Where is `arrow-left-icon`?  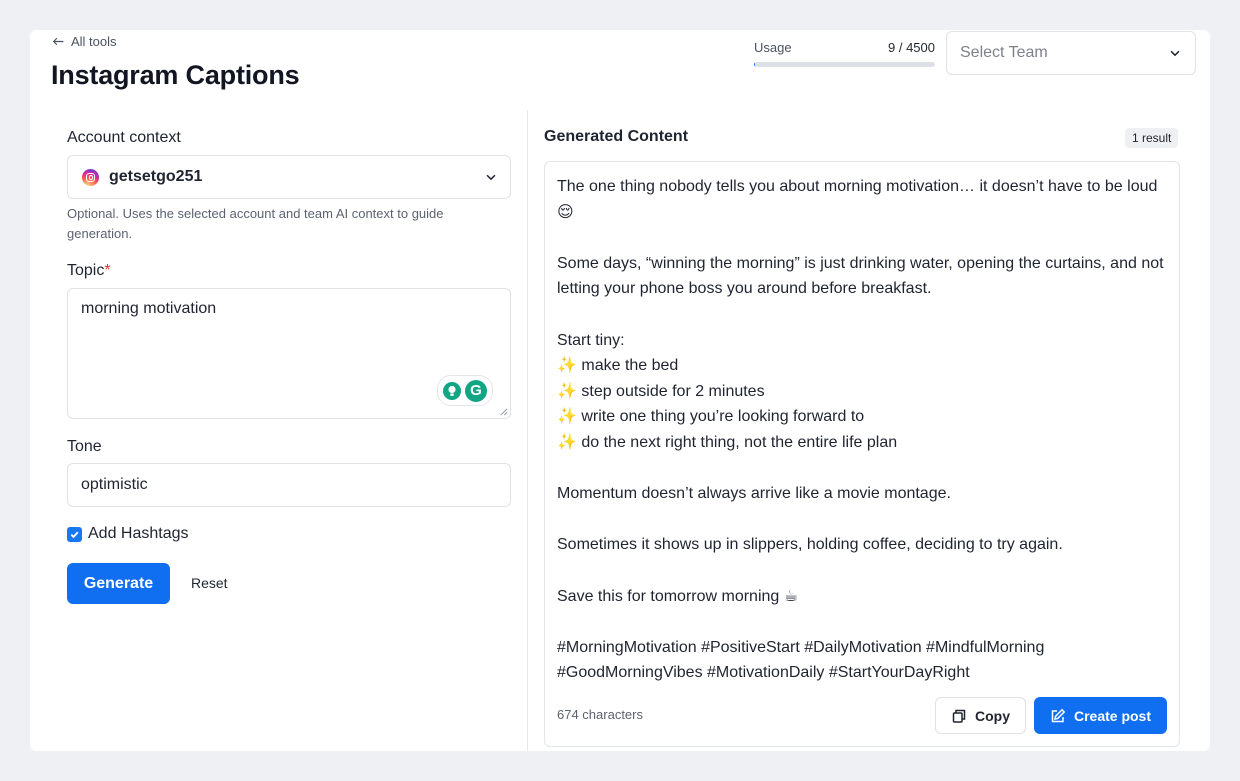 arrow-left-icon is located at coordinates (58, 41).